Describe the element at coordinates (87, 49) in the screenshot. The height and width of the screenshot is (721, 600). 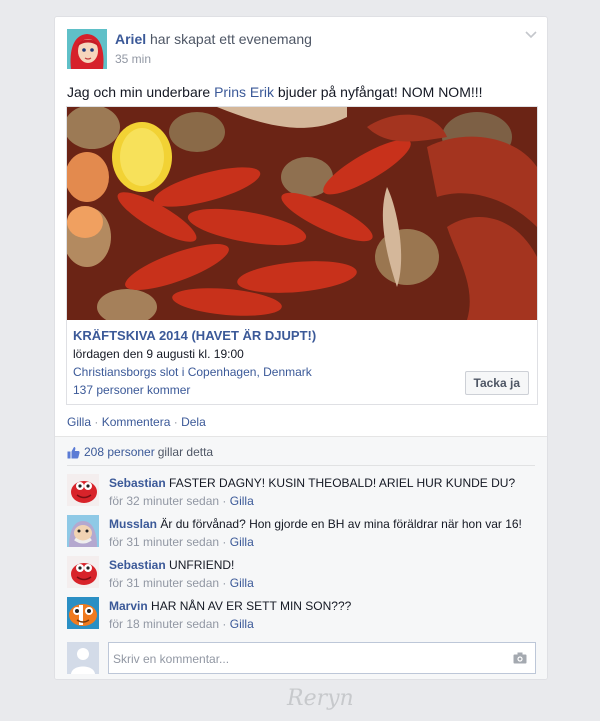
I see `ariel-avatar` at that location.